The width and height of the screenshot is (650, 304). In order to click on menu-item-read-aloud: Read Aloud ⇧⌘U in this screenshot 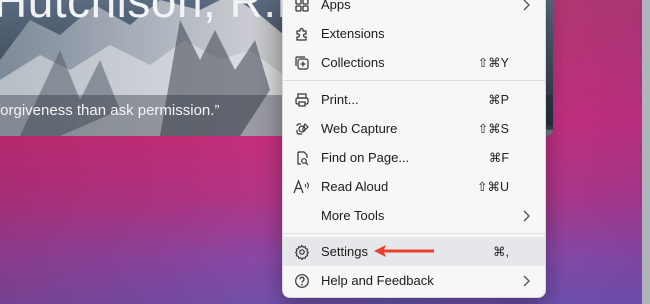, I will do `click(414, 186)`.